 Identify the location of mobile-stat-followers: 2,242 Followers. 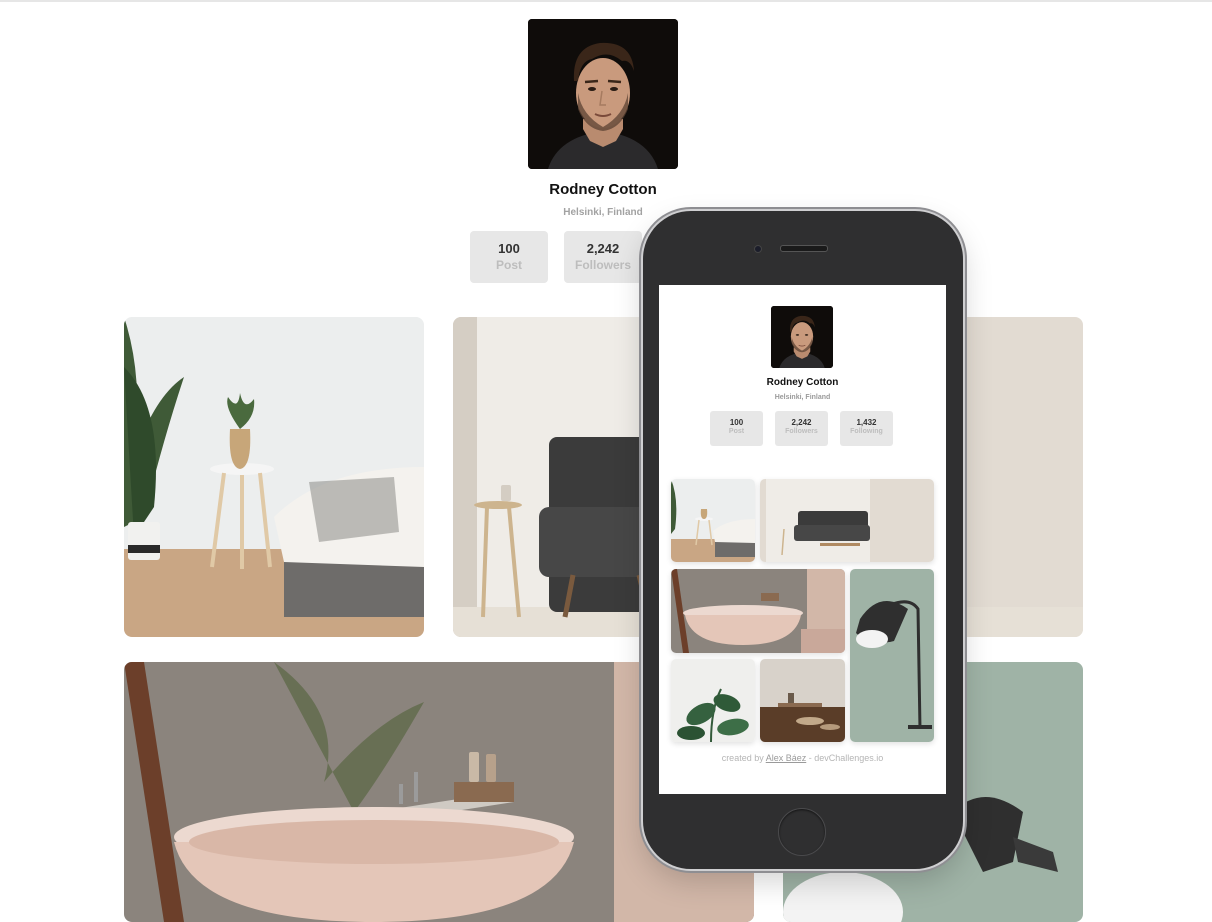
(801, 428).